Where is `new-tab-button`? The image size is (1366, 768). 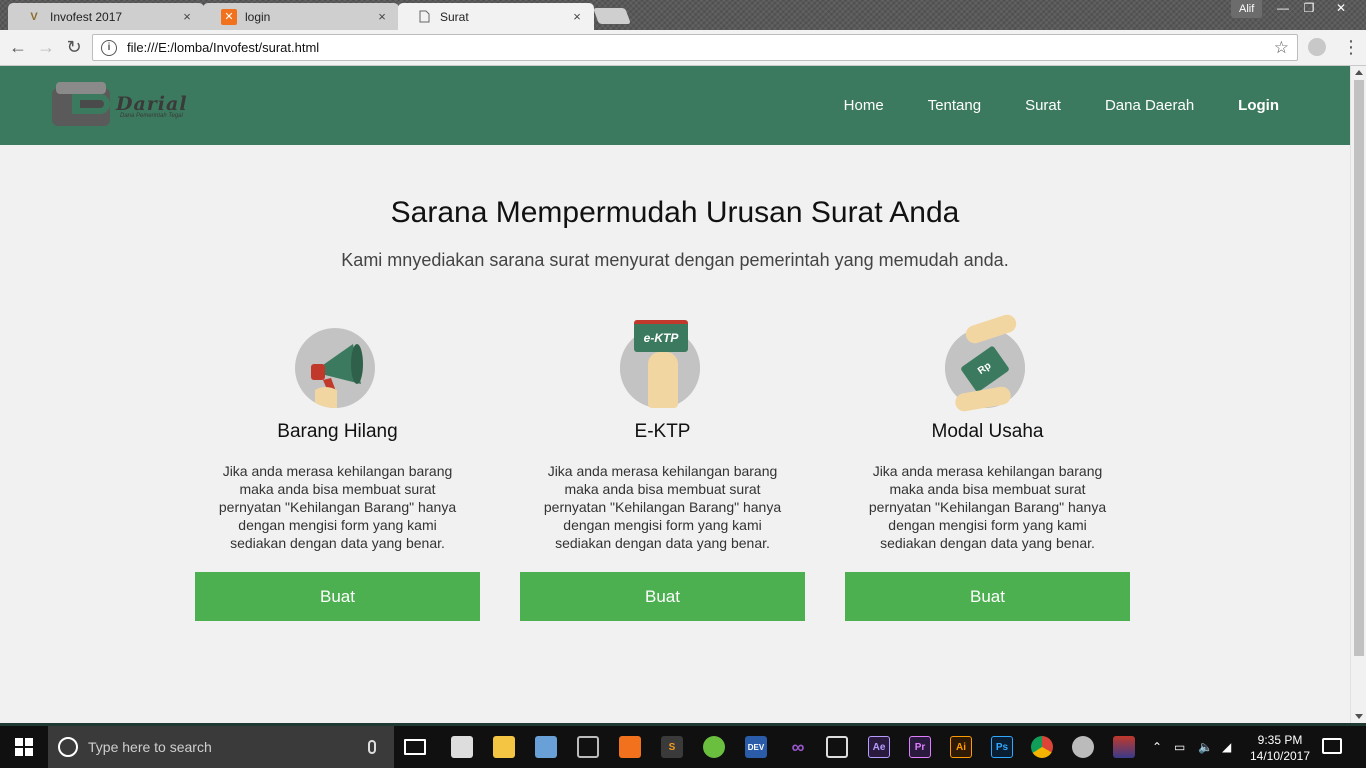 new-tab-button is located at coordinates (612, 16).